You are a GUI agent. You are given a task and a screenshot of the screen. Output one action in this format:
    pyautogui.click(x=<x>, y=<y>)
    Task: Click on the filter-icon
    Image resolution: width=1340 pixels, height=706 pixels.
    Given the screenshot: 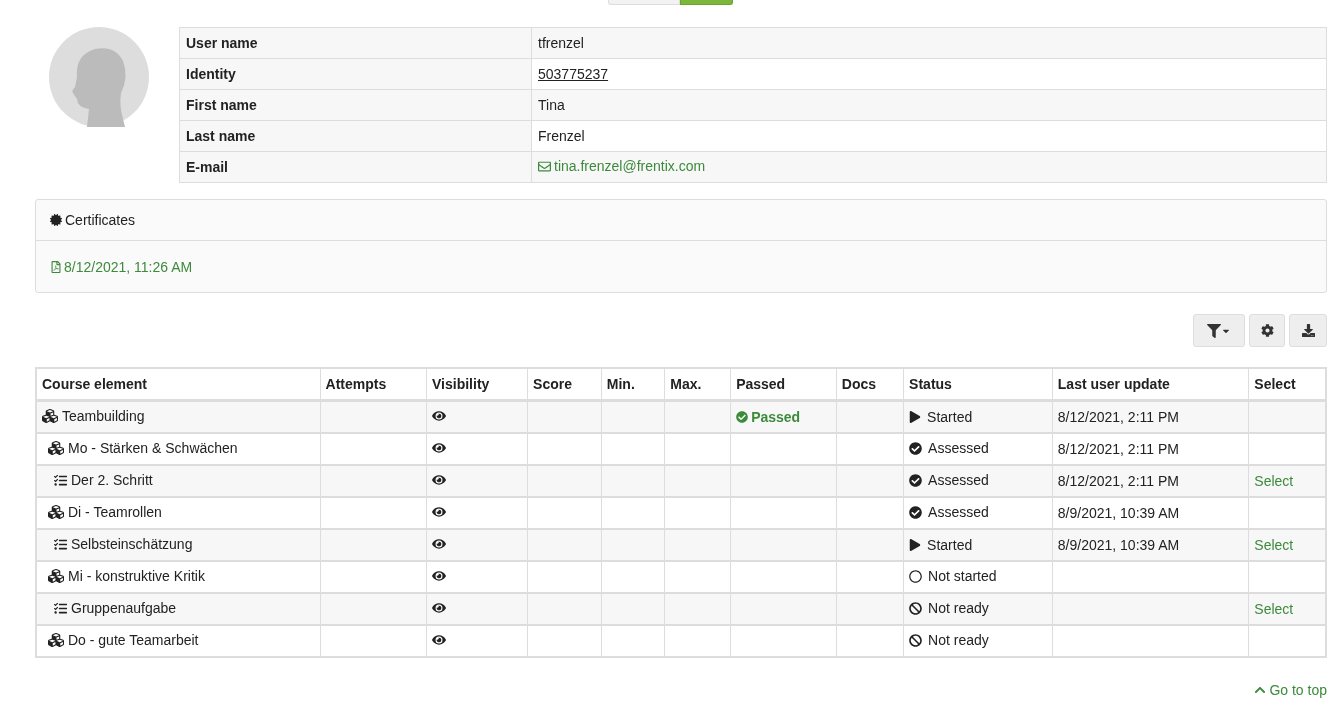 What is the action you would take?
    pyautogui.click(x=1214, y=330)
    